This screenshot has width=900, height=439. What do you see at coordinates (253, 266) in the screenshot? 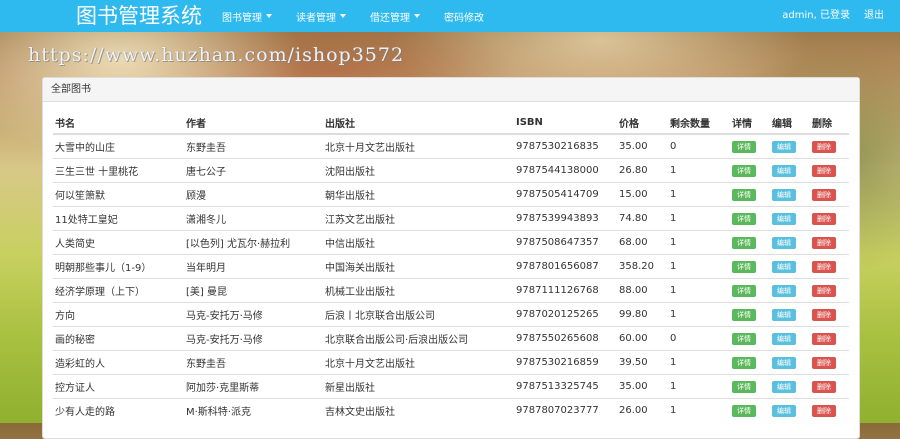
I see `author-cell: 当年明月` at bounding box center [253, 266].